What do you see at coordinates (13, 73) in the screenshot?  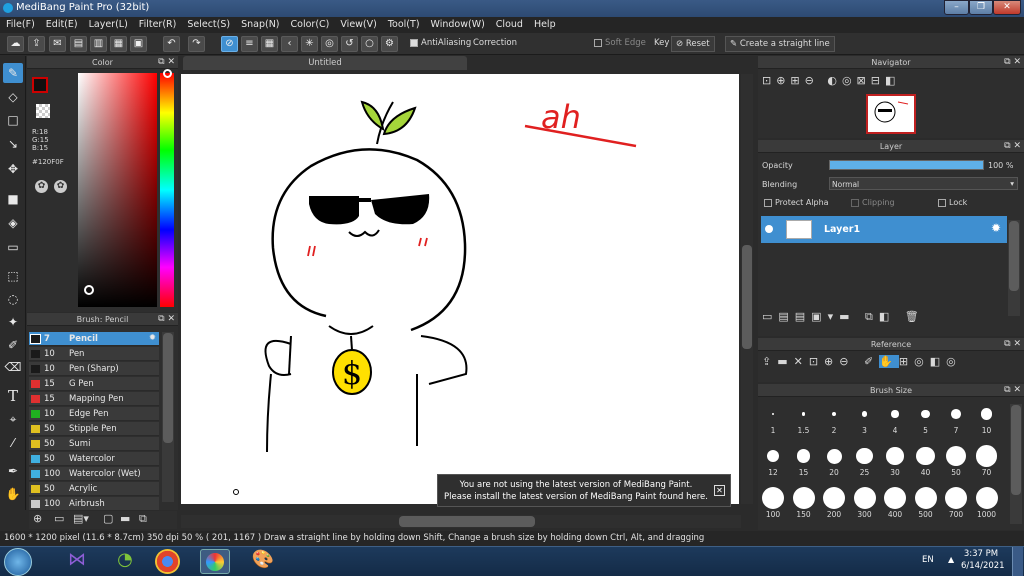 I see `brush-tool-icon: ✎` at bounding box center [13, 73].